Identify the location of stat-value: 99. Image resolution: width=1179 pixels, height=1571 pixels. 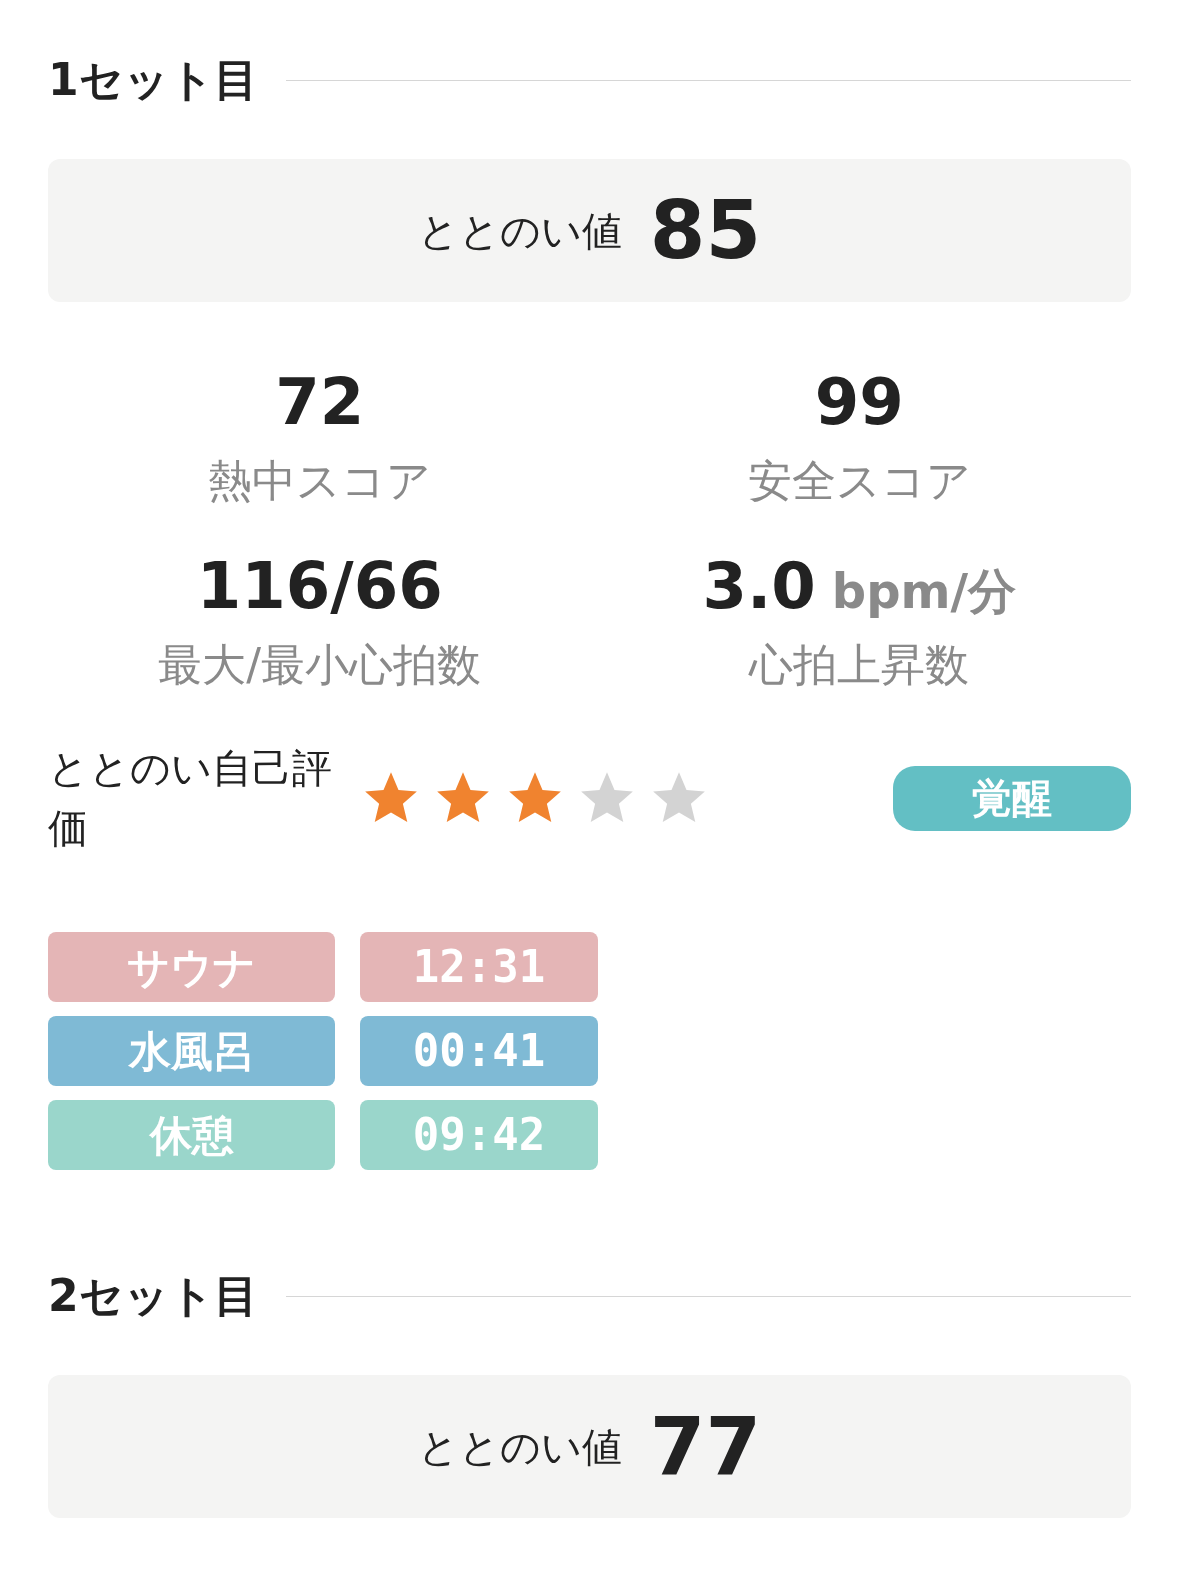
(859, 402).